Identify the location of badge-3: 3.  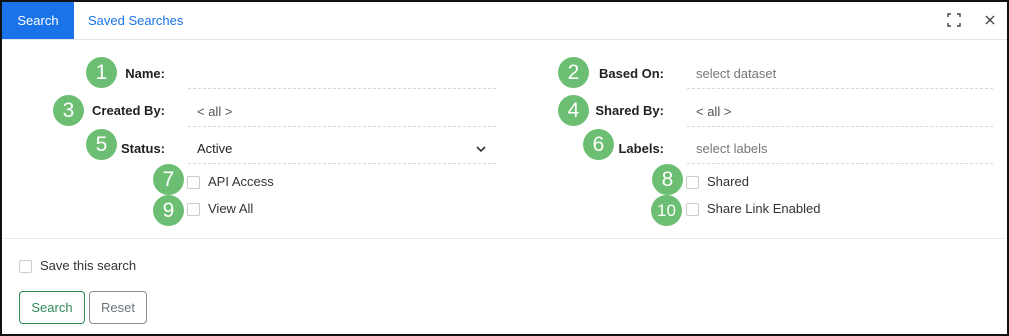
(68, 110).